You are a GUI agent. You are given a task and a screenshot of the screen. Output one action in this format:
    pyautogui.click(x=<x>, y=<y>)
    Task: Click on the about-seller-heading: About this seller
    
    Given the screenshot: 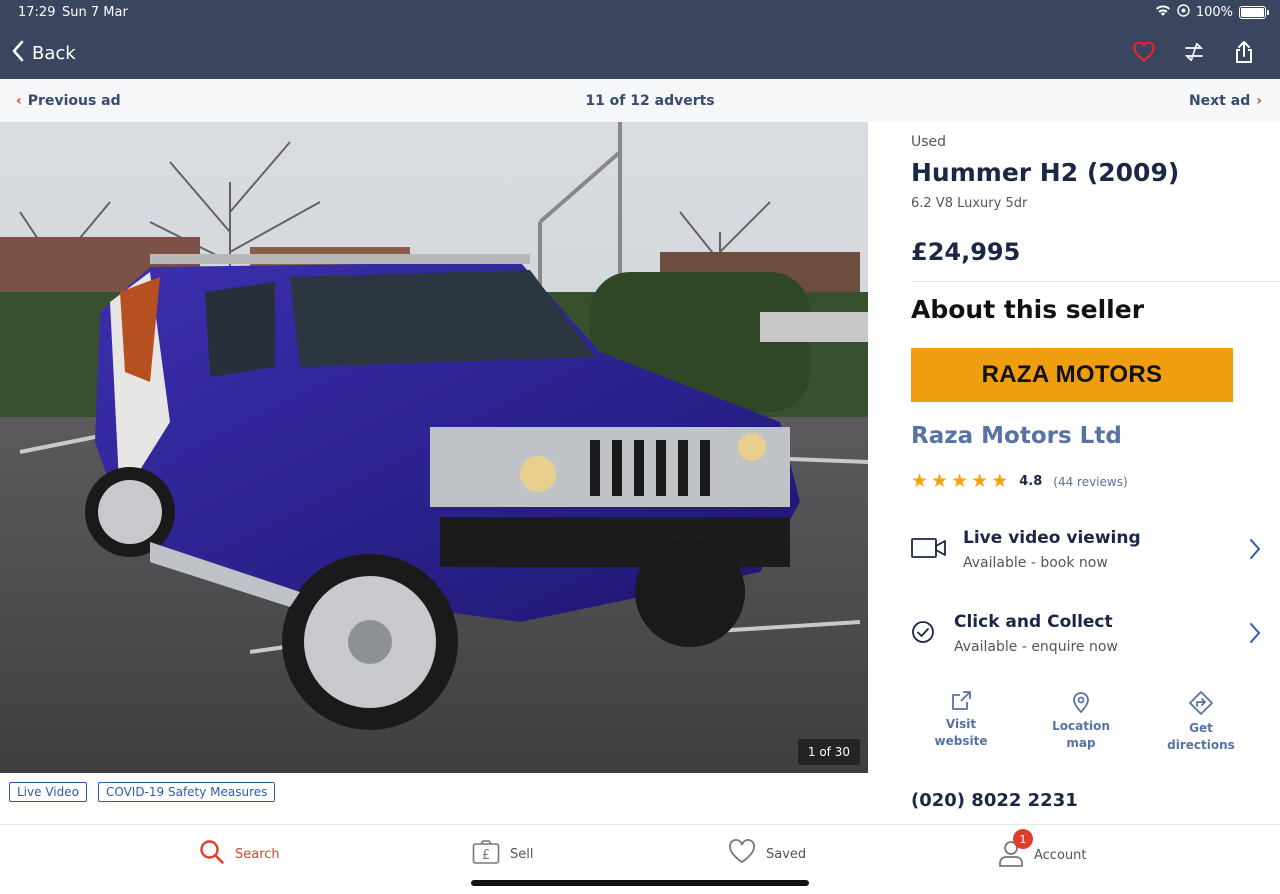 What is the action you would take?
    pyautogui.click(x=1028, y=309)
    